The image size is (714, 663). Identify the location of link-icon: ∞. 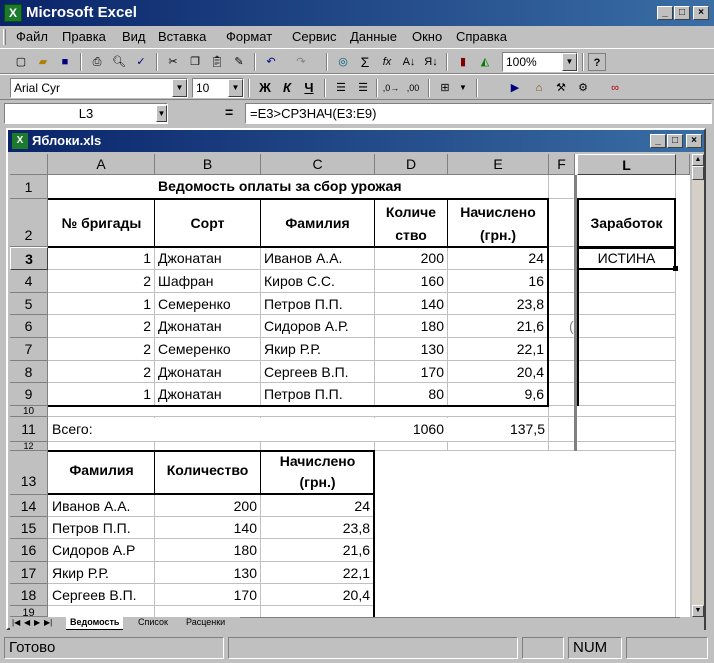
(615, 88).